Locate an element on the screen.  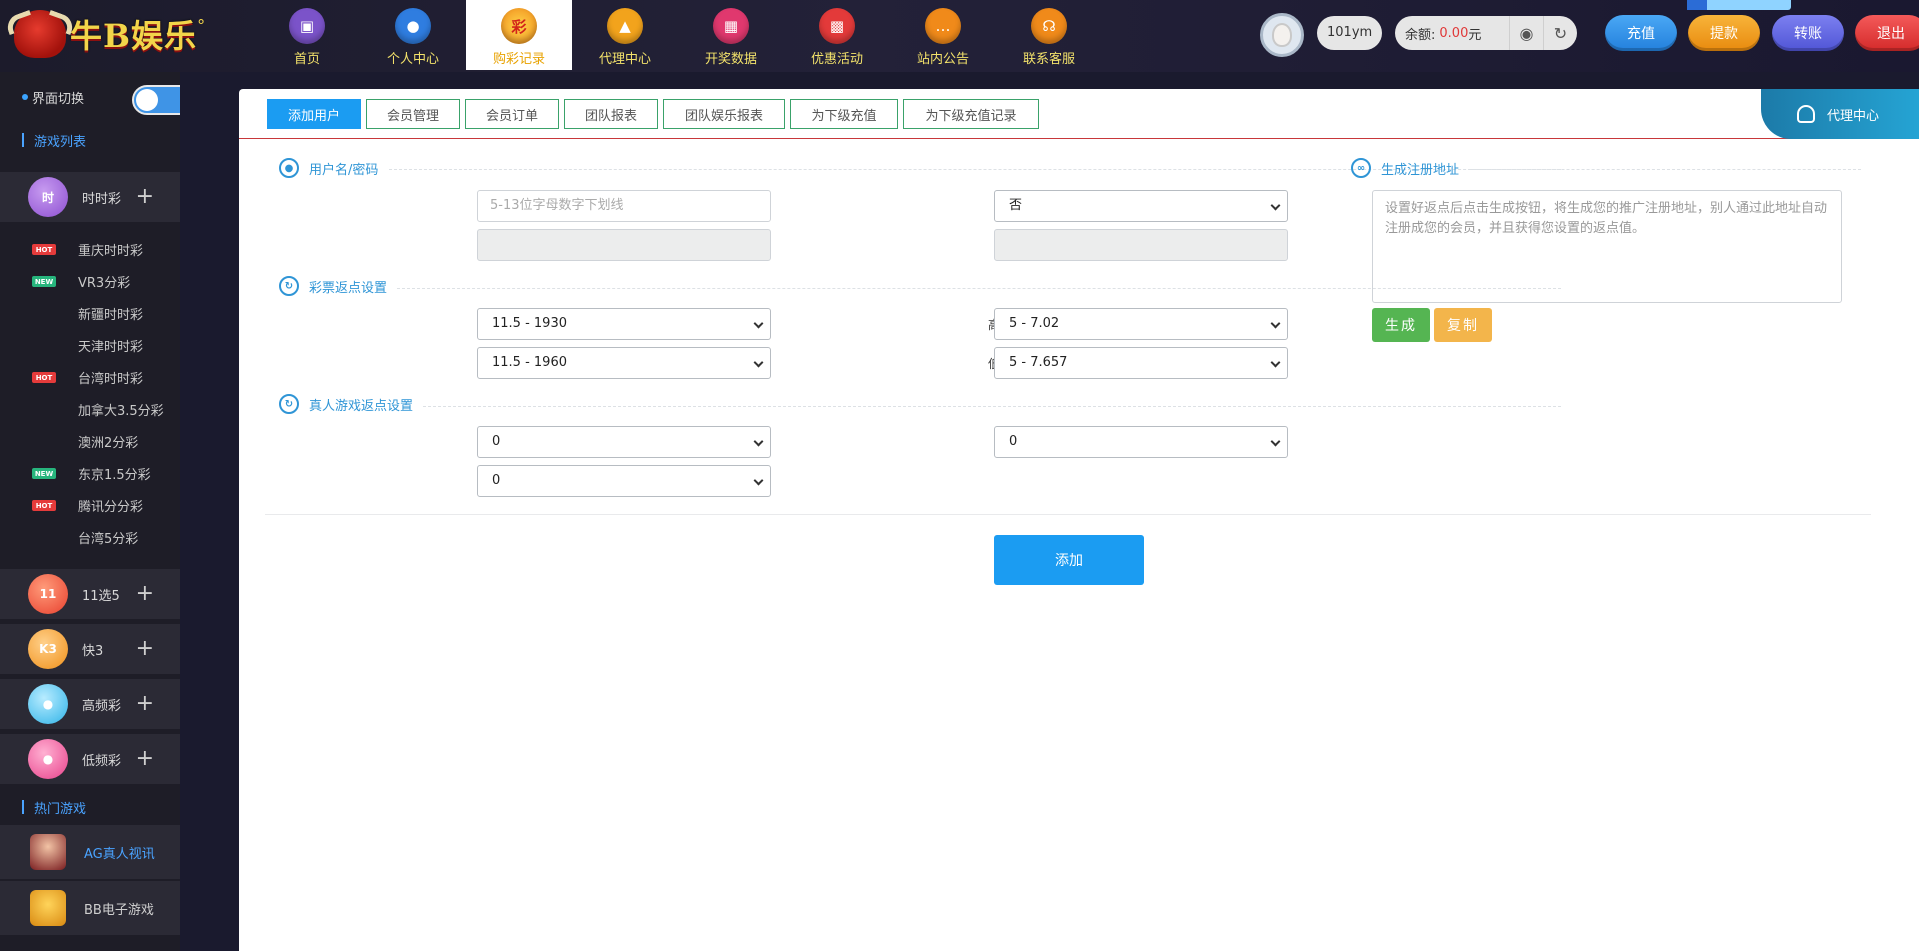
sidebar-group-low-freq: ● 低频彩 + is located at coordinates (90, 759).